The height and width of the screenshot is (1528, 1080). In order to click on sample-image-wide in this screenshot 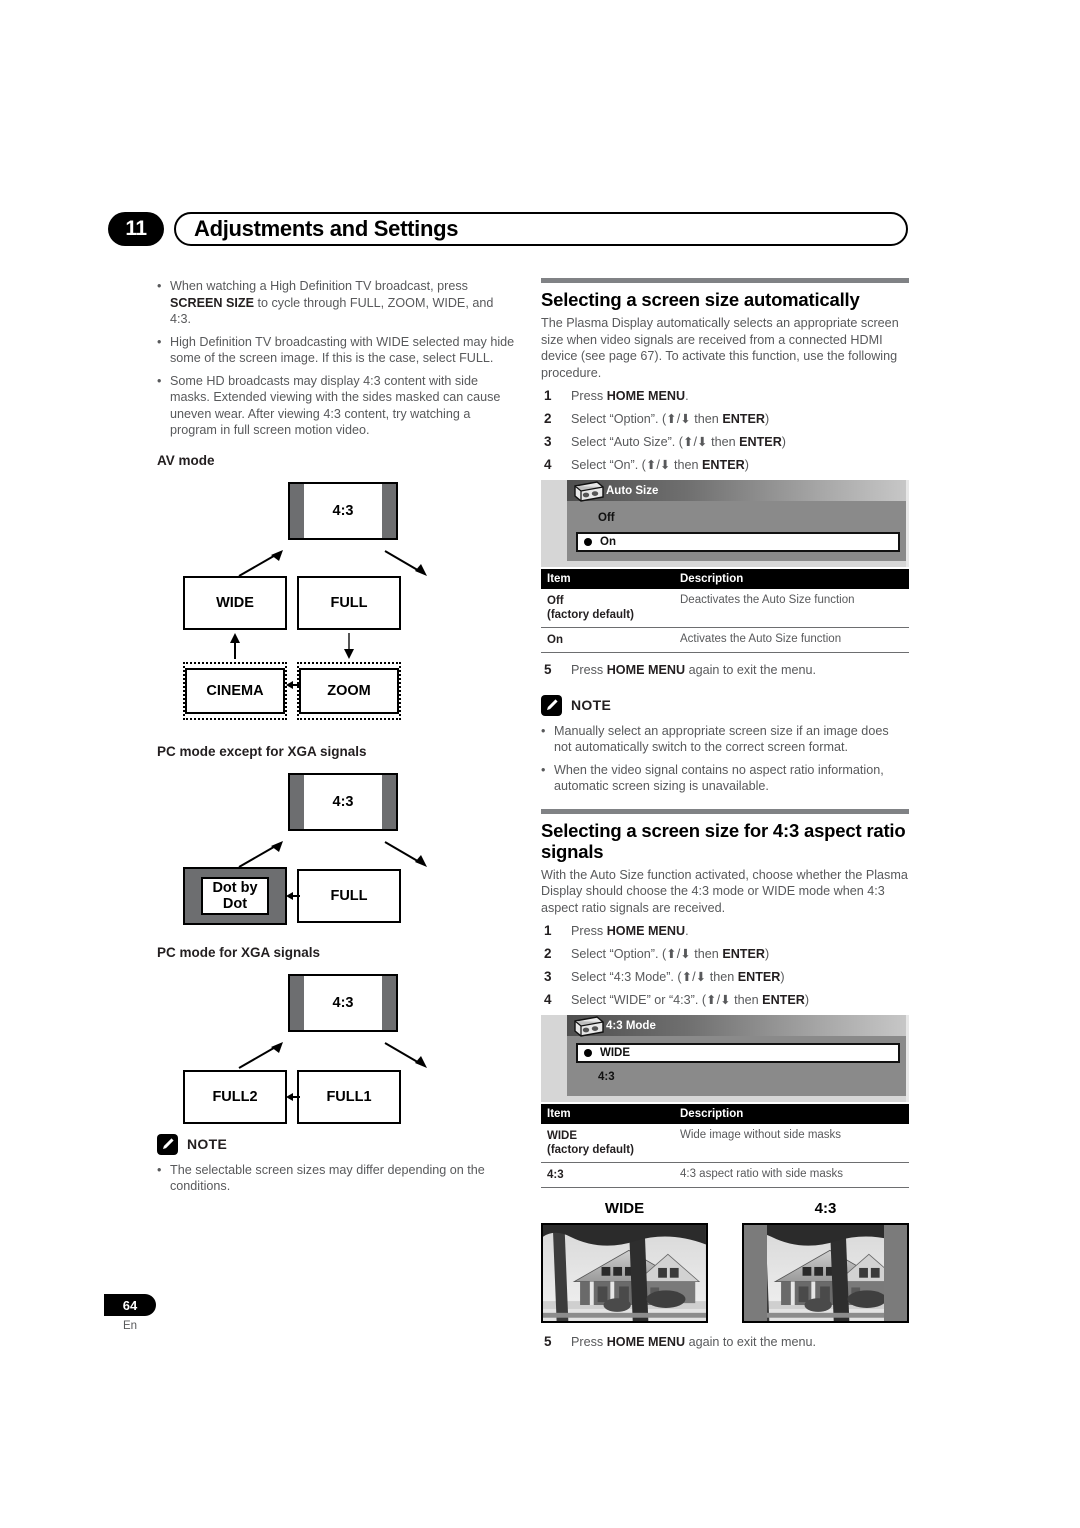, I will do `click(624, 1273)`.